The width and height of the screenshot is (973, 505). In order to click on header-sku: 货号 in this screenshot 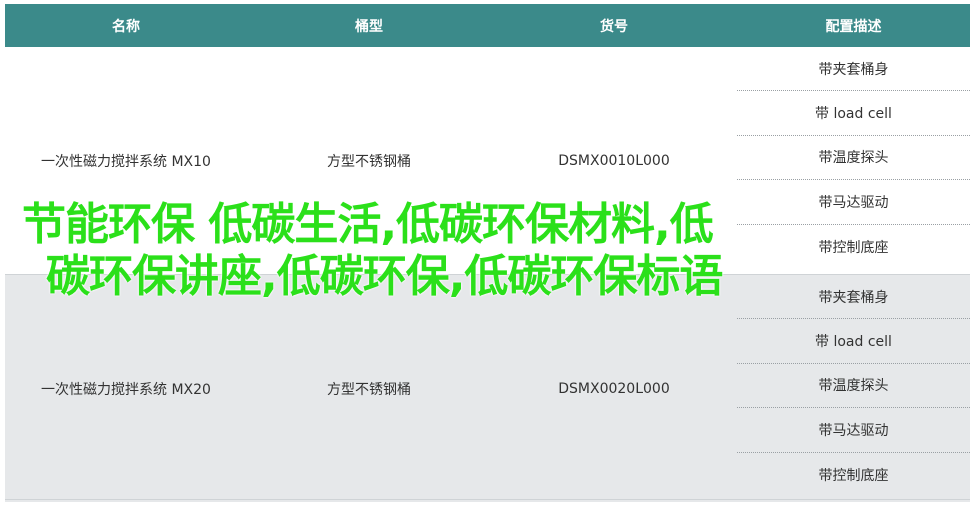, I will do `click(614, 26)`.